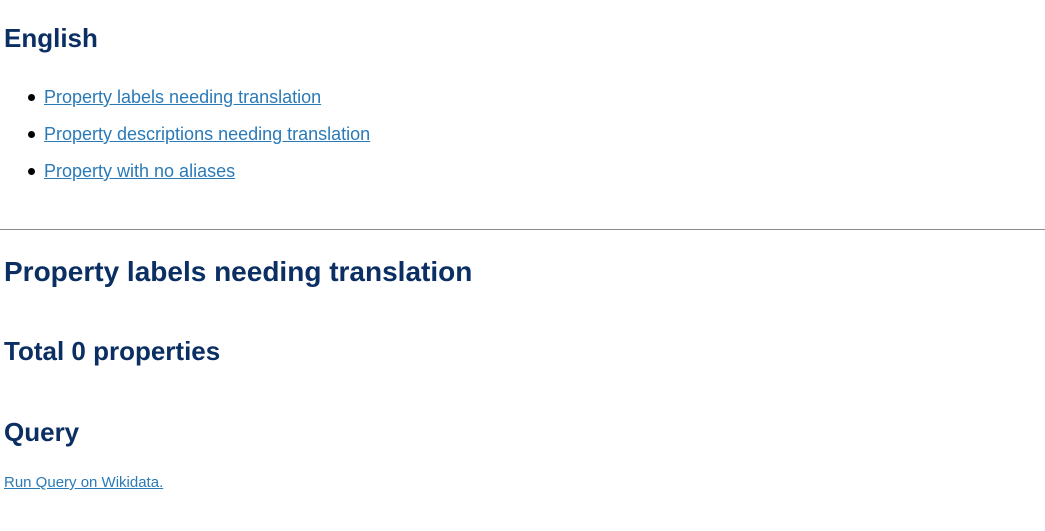 This screenshot has height=531, width=1045. Describe the element at coordinates (522, 229) in the screenshot. I see `section-divider` at that location.